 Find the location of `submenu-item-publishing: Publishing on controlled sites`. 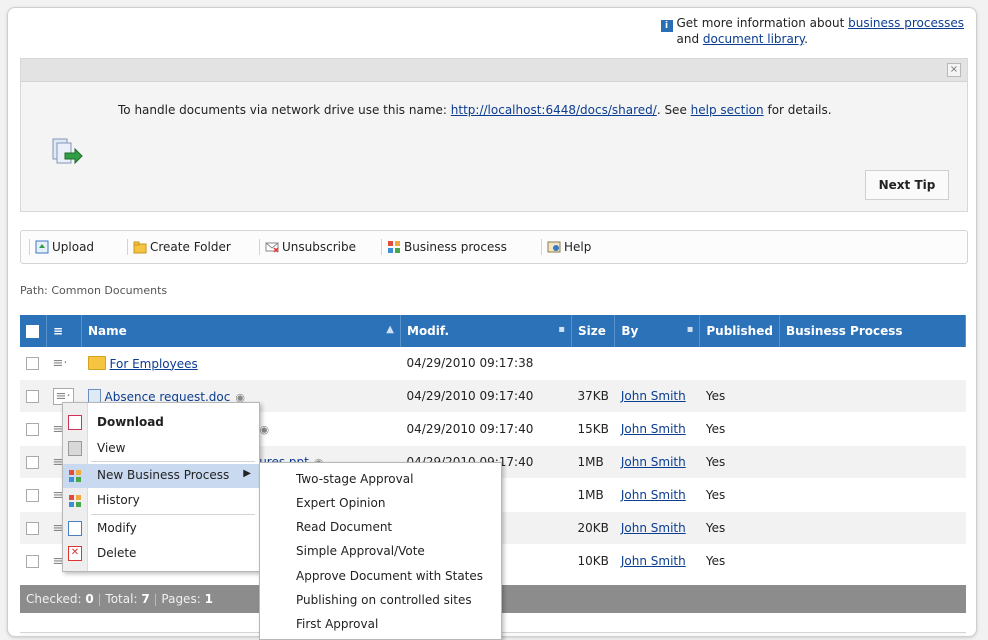

submenu-item-publishing: Publishing on controlled sites is located at coordinates (384, 600).